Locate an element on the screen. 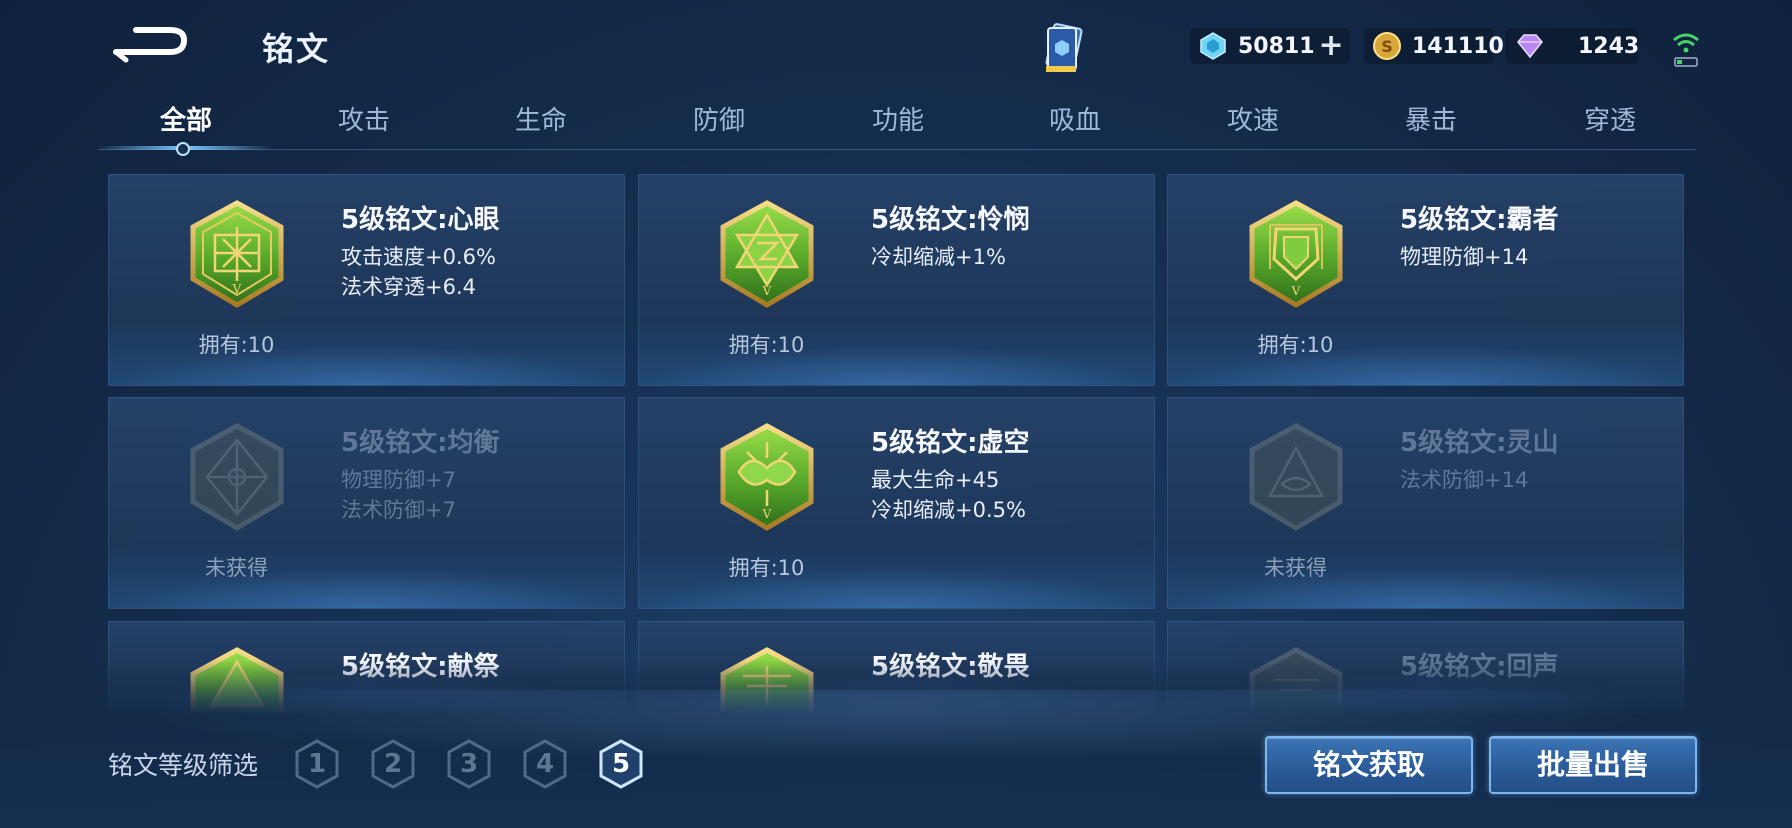 Image resolution: width=1792 pixels, height=828 pixels. active-tab-dot is located at coordinates (183, 149).